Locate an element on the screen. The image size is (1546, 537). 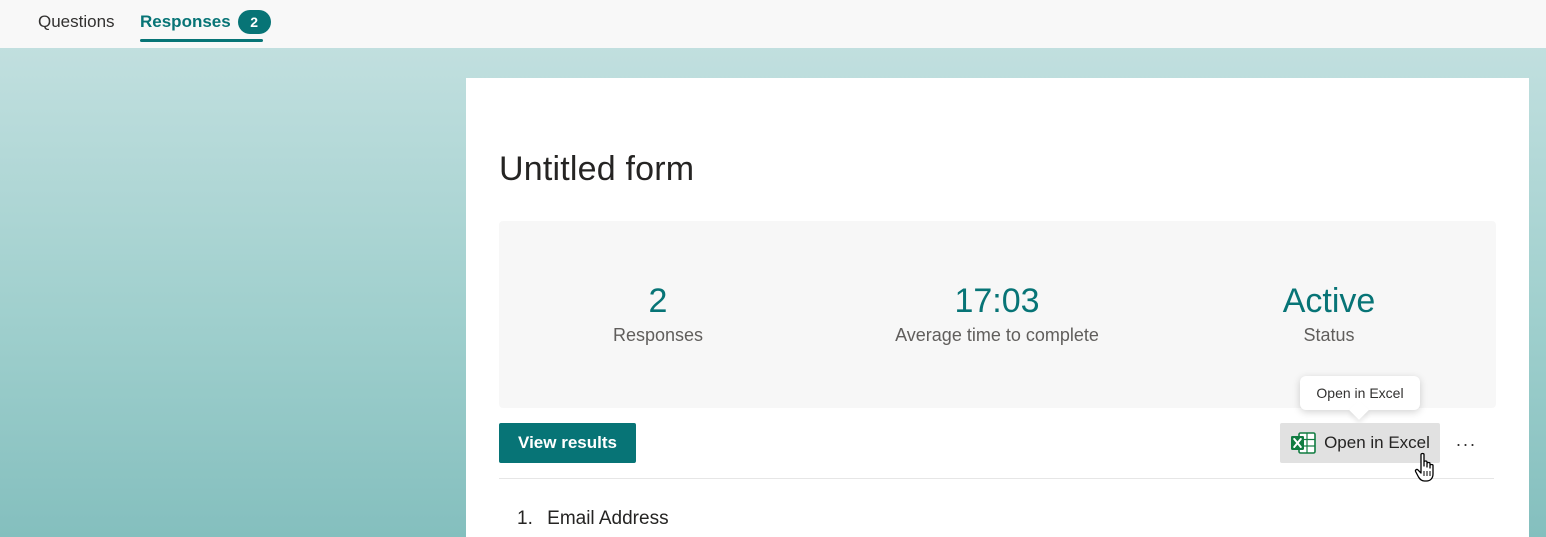
status-label: Status is located at coordinates (1329, 335).